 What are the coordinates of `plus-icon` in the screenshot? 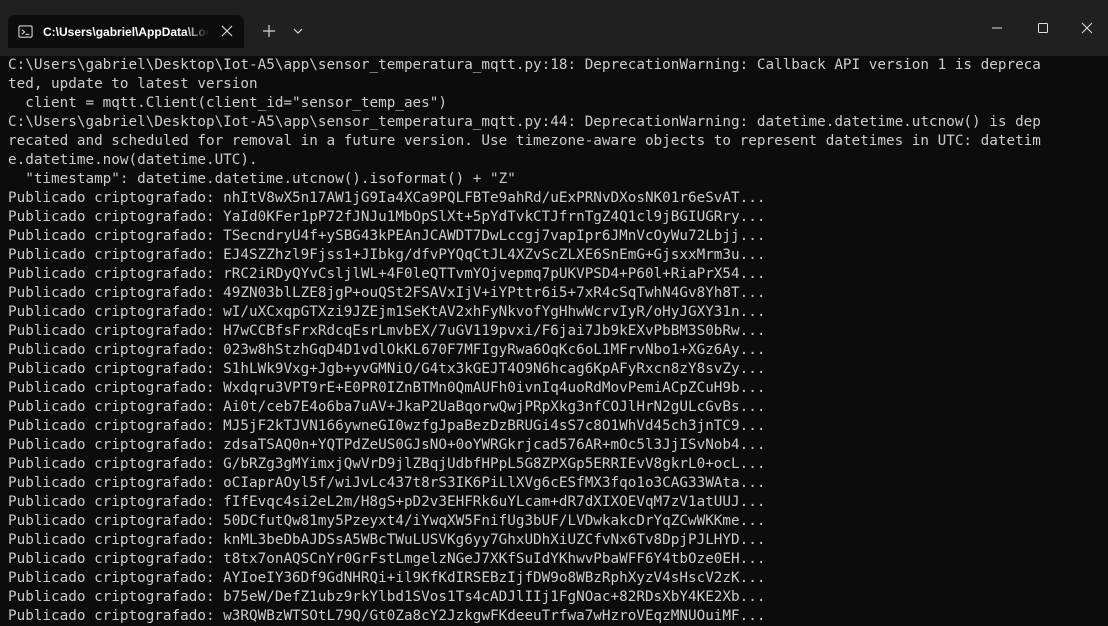 It's located at (269, 31).